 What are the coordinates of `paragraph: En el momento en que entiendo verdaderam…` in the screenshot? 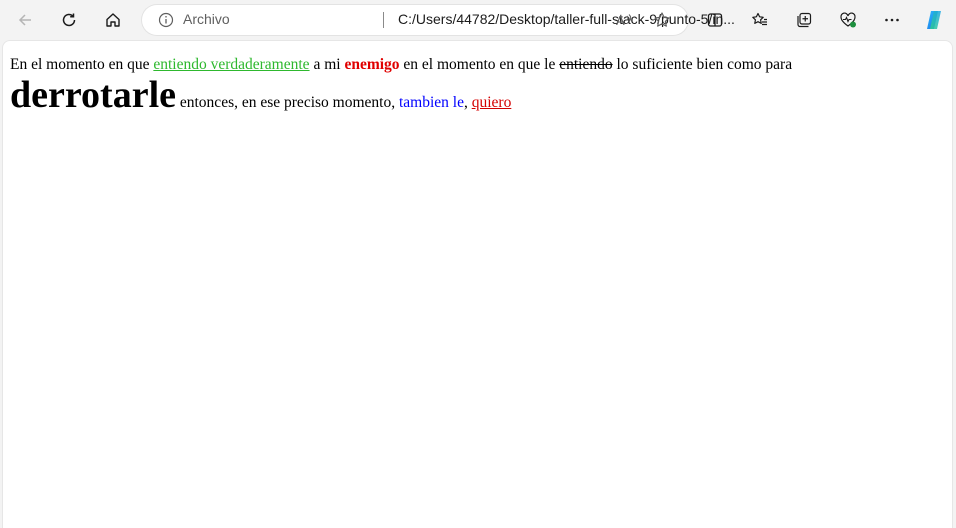 It's located at (470, 84).